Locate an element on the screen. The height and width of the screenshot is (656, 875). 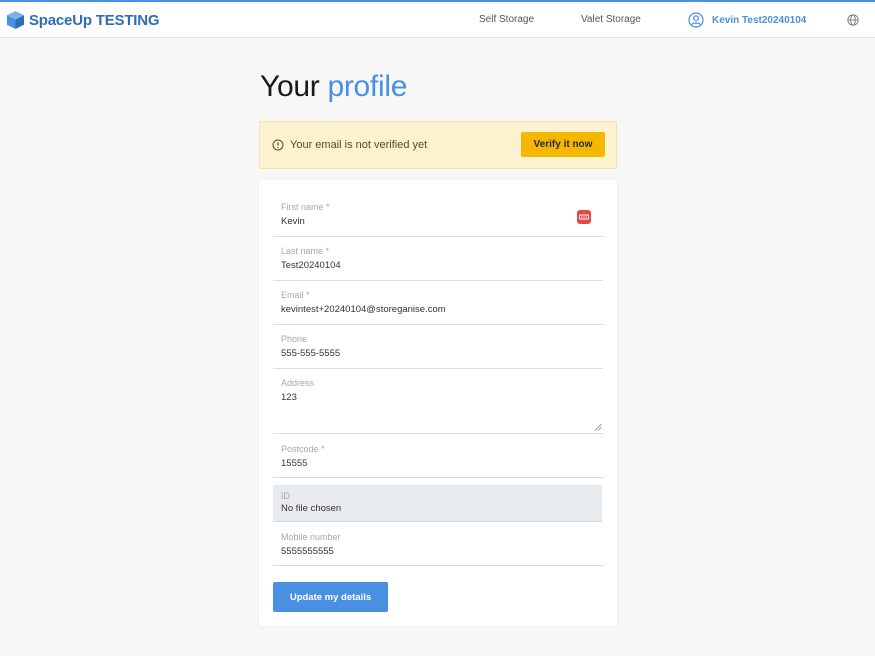
id-file-input: No file chosen is located at coordinates (311, 508).